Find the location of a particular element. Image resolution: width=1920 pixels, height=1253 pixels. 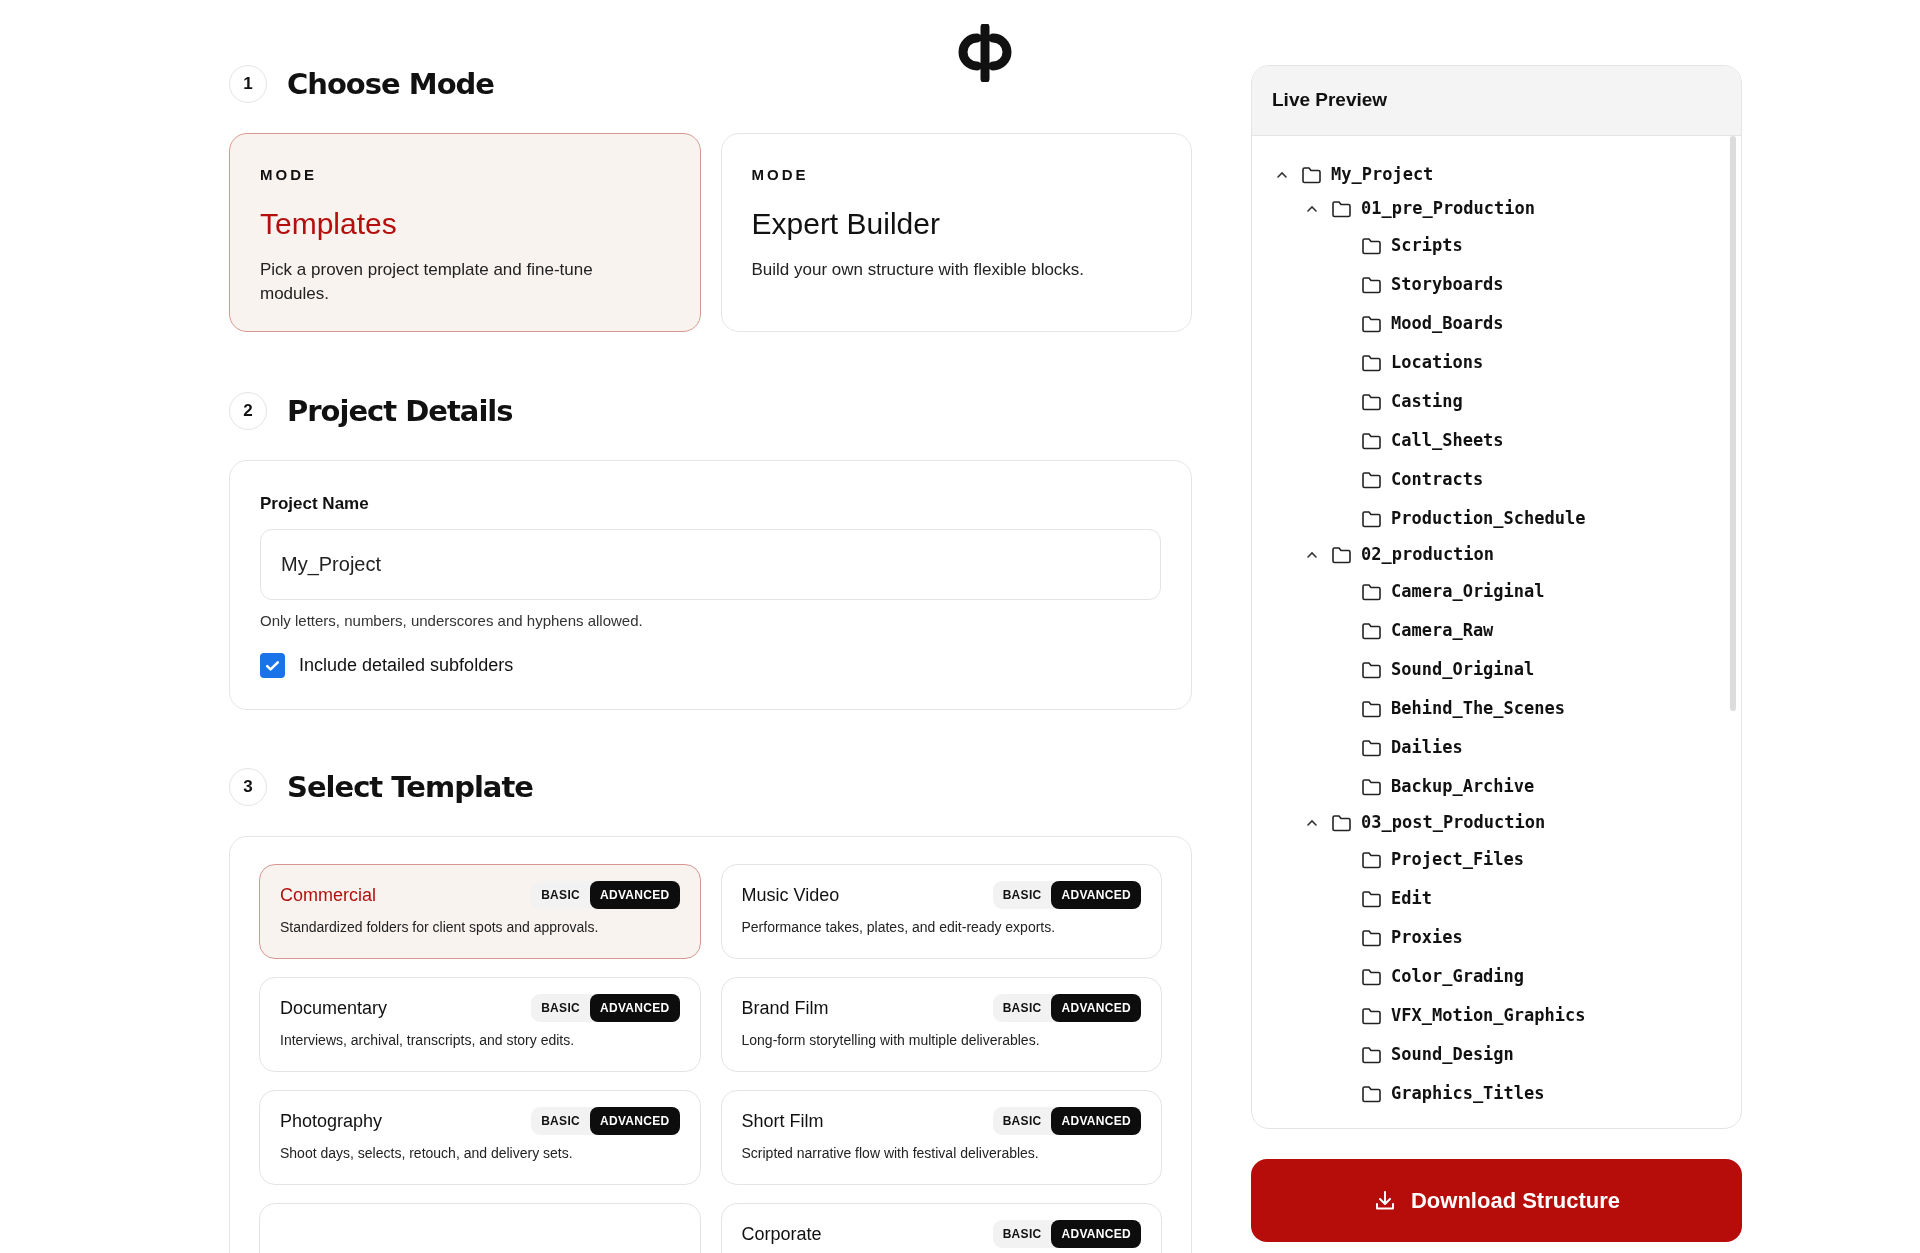

folder-name: Mood_Boards is located at coordinates (1447, 323).